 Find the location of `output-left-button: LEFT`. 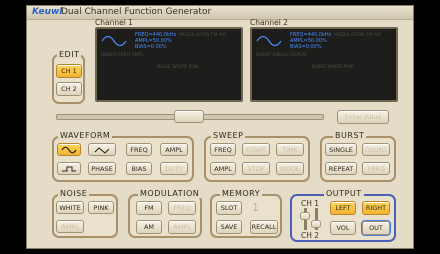

output-left-button: LEFT is located at coordinates (343, 208).